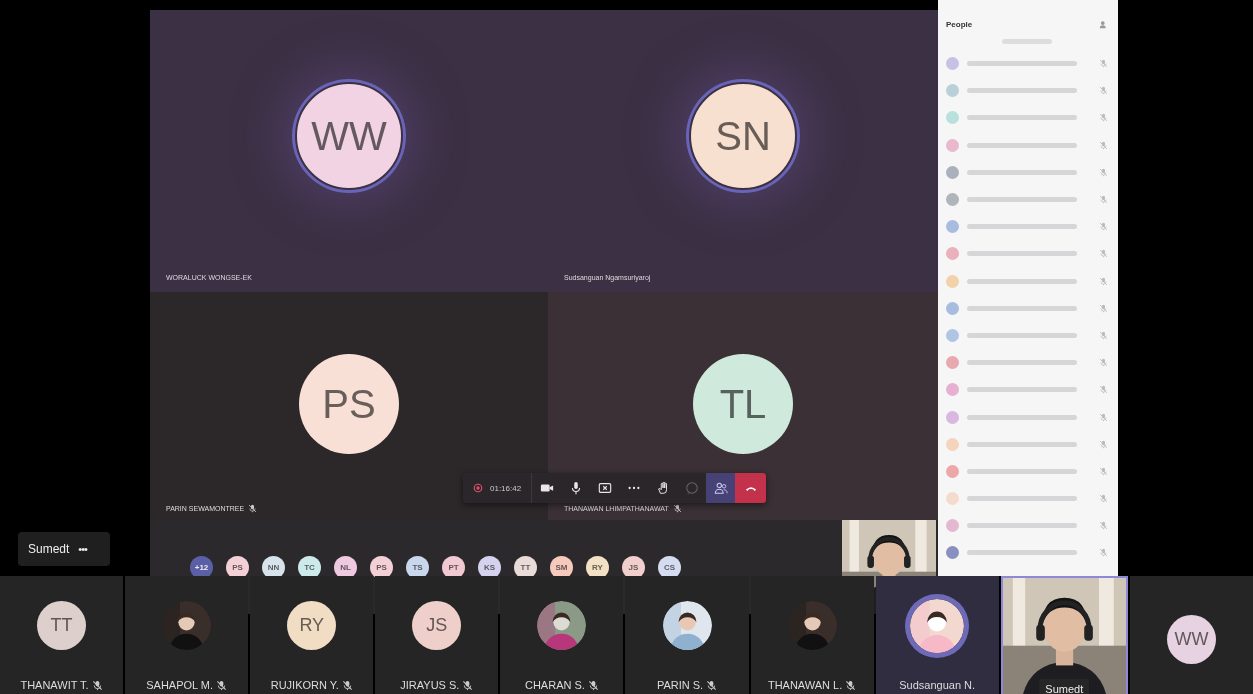 The height and width of the screenshot is (694, 1253). What do you see at coordinates (662, 488) in the screenshot?
I see `hand-icon` at bounding box center [662, 488].